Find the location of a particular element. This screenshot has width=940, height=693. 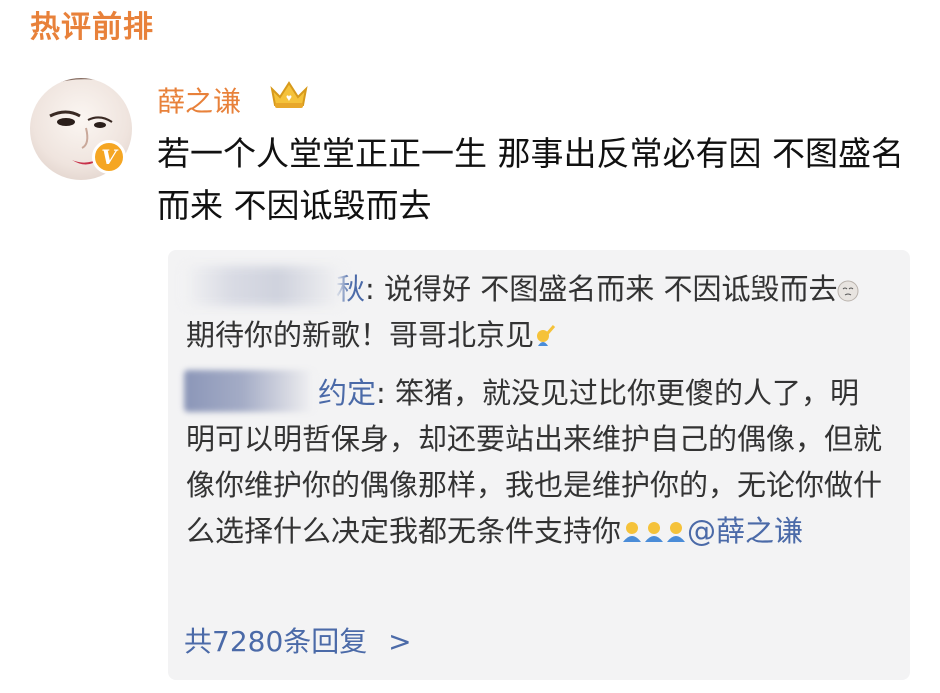

blurred-avatar is located at coordinates (249, 391).